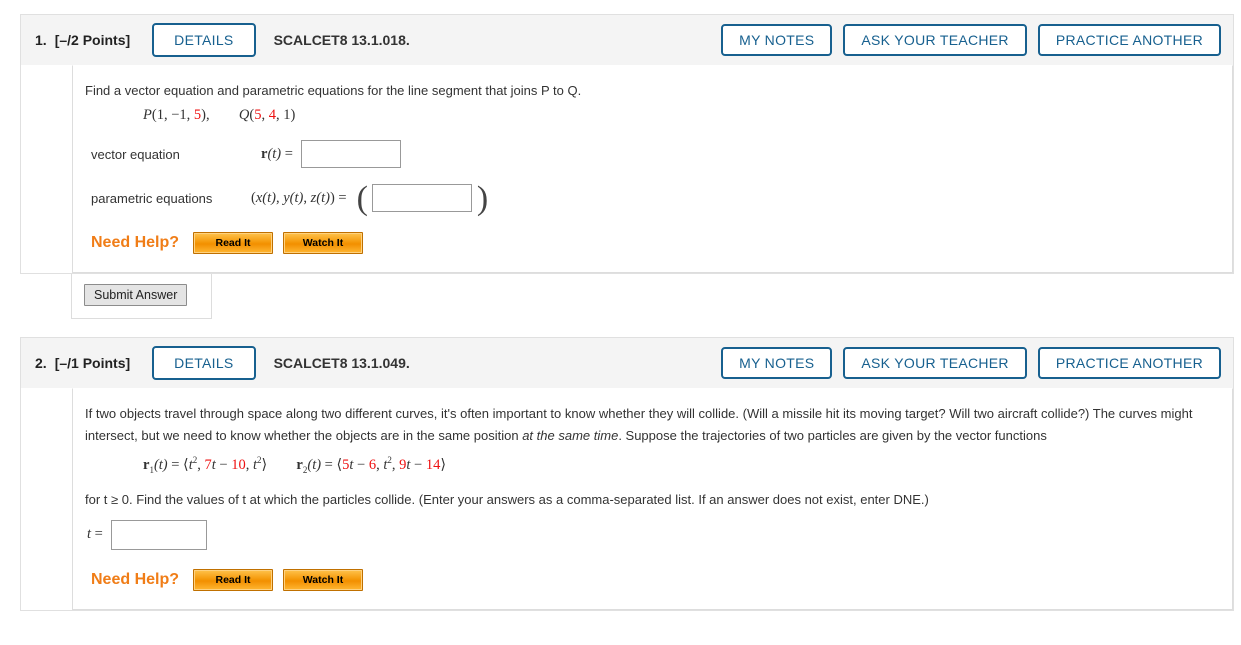 This screenshot has height=645, width=1241. Describe the element at coordinates (152, 198) in the screenshot. I see `parametric-equations-label: parametric equations` at that location.